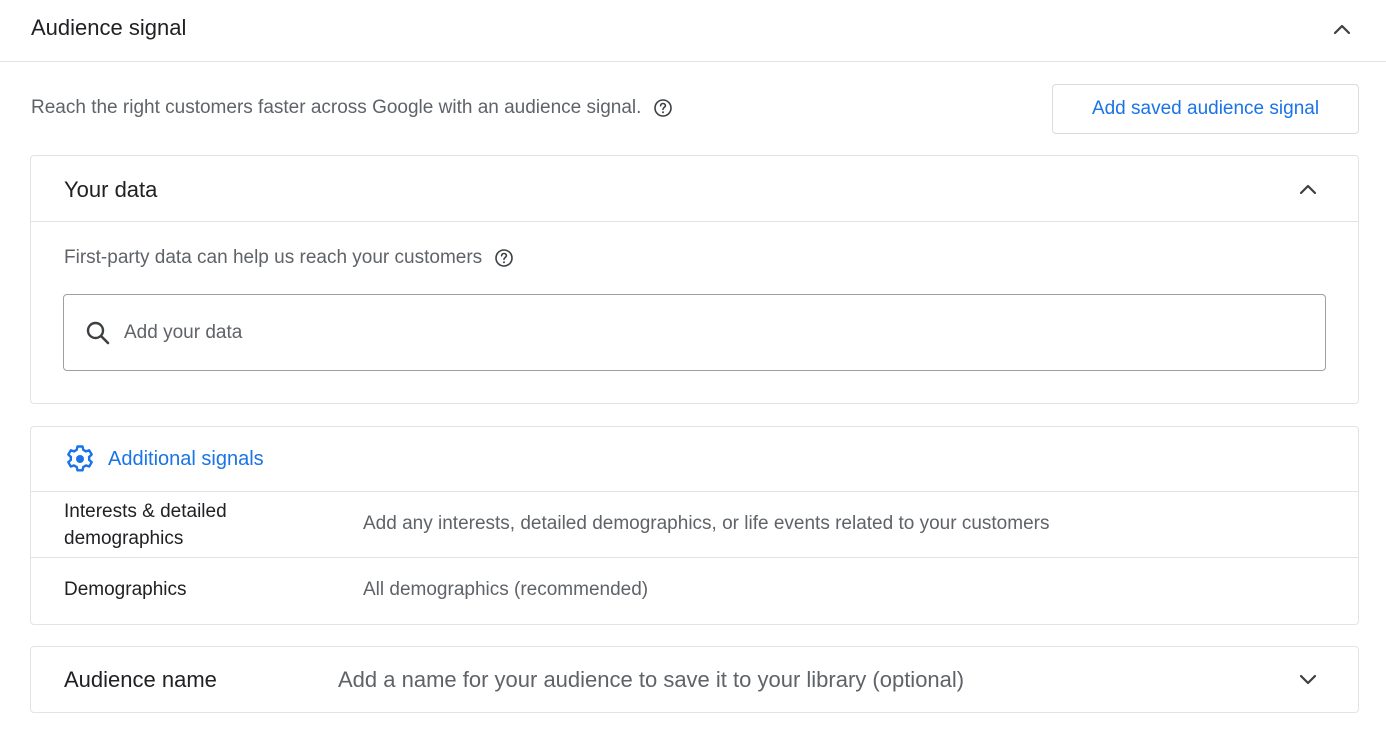 The image size is (1386, 744). I want to click on collapse-your-data-button, so click(1308, 189).